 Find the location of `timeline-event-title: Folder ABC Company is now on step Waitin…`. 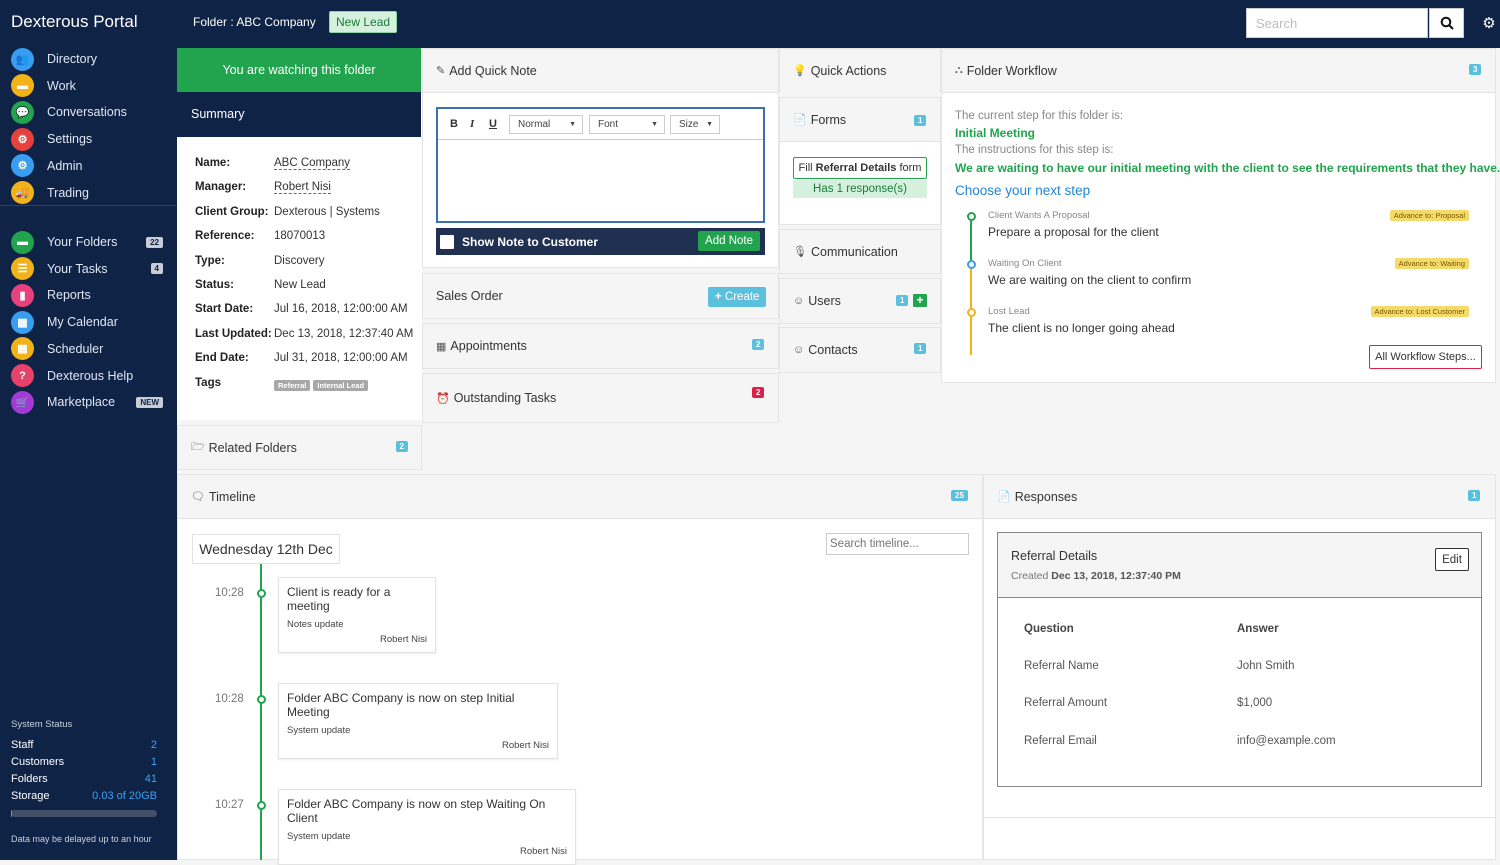

timeline-event-title: Folder ABC Company is now on step Waitin… is located at coordinates (427, 811).